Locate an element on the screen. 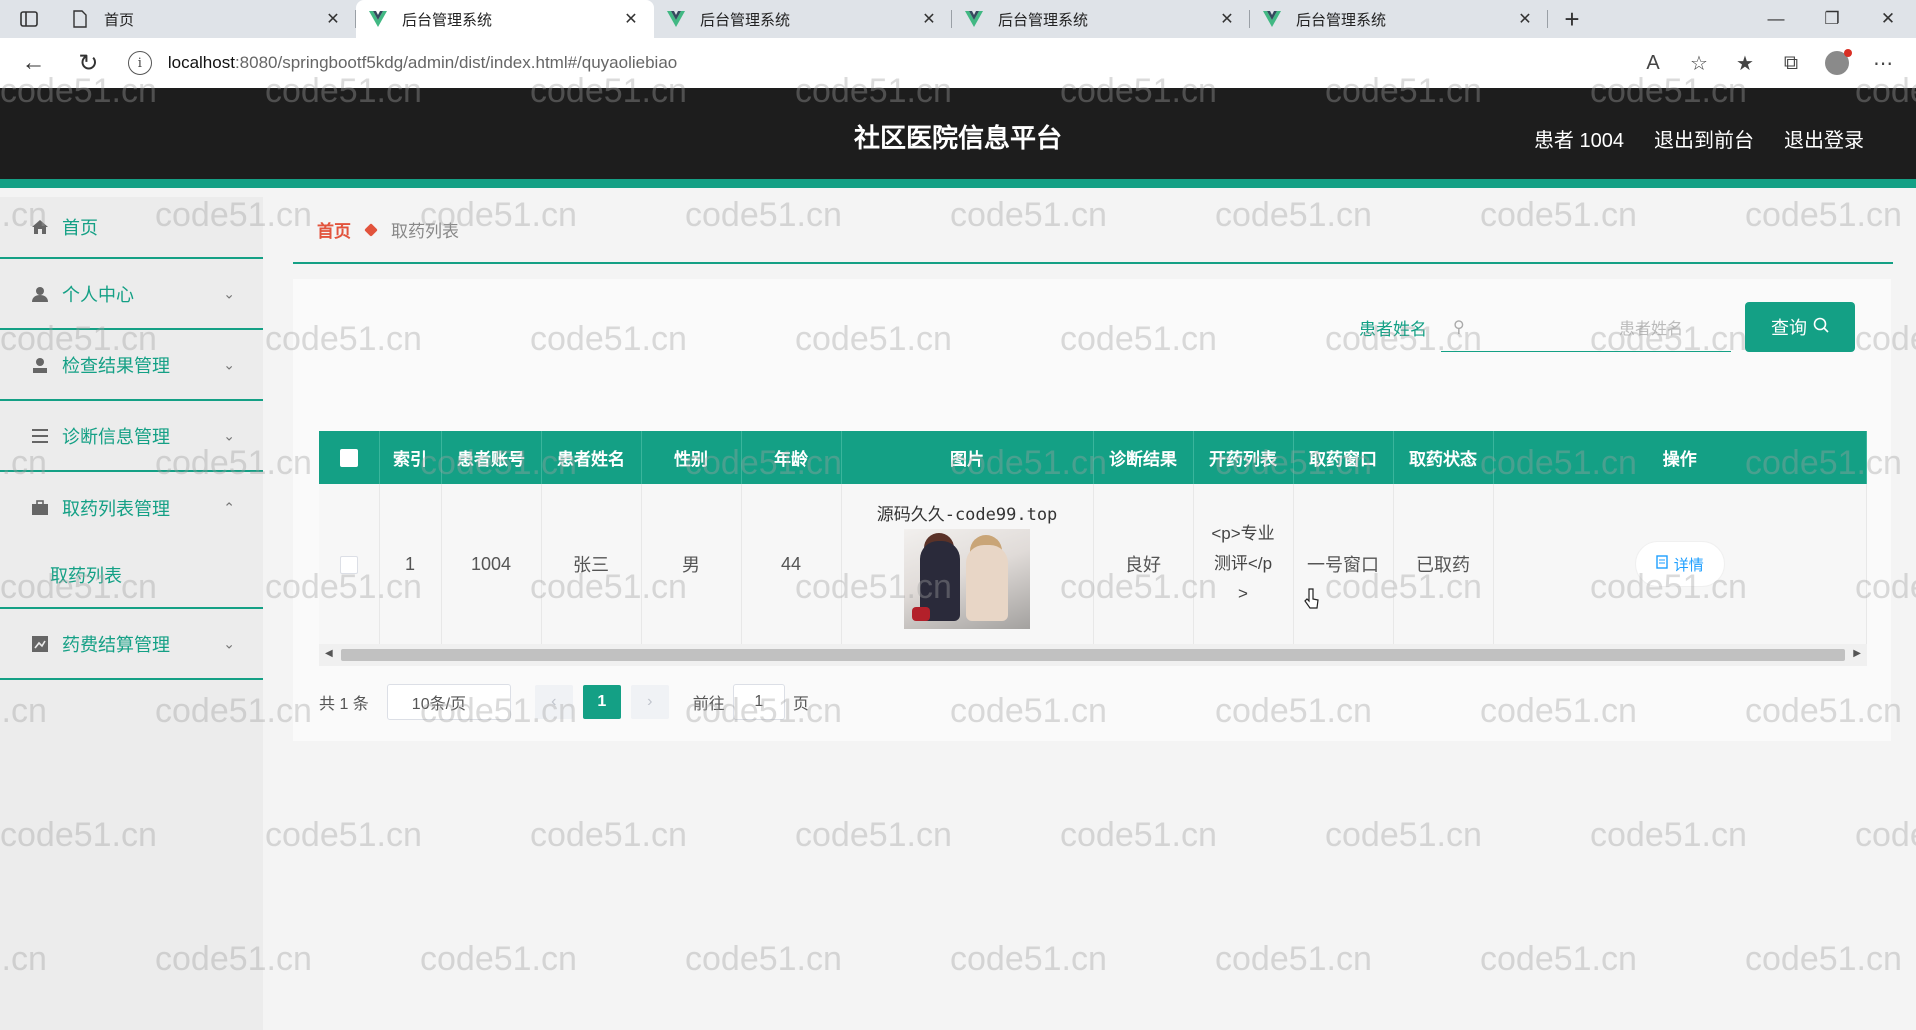 Image resolution: width=1916 pixels, height=1030 pixels. breadcrumb-home: 首页 is located at coordinates (334, 229).